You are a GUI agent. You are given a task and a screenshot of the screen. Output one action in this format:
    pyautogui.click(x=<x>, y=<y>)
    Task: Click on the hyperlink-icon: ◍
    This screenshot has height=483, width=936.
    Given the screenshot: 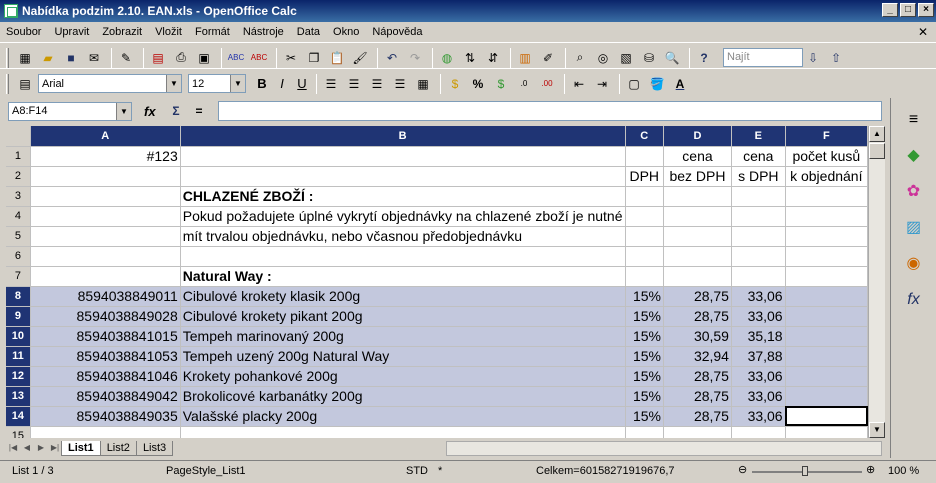 What is the action you would take?
    pyautogui.click(x=447, y=58)
    